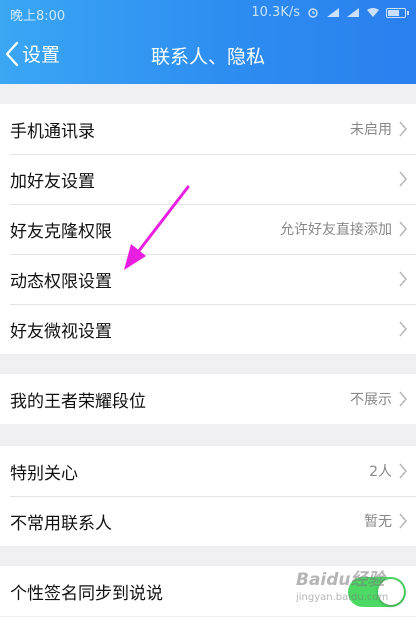  I want to click on page-title: 联系人、隐私, so click(207, 57).